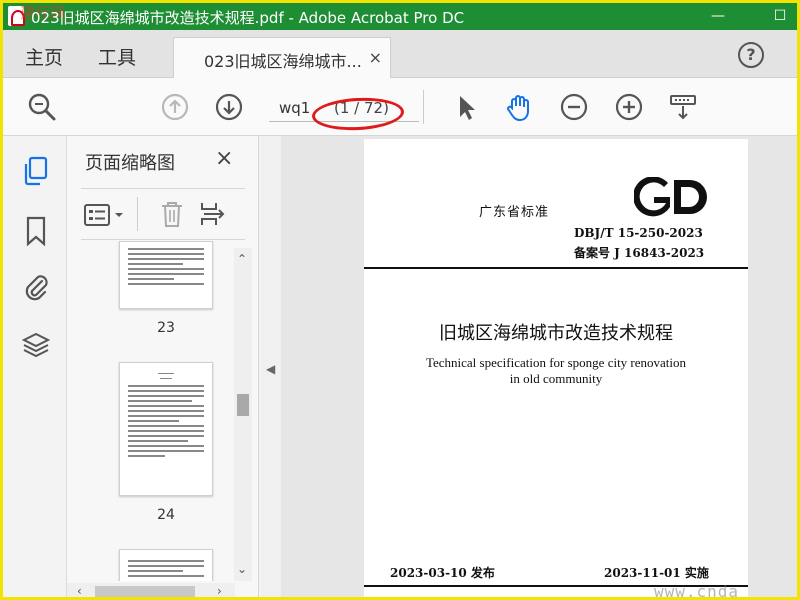 The width and height of the screenshot is (800, 600). What do you see at coordinates (270, 369) in the screenshot?
I see `collapse-arrow-icon: ◀` at bounding box center [270, 369].